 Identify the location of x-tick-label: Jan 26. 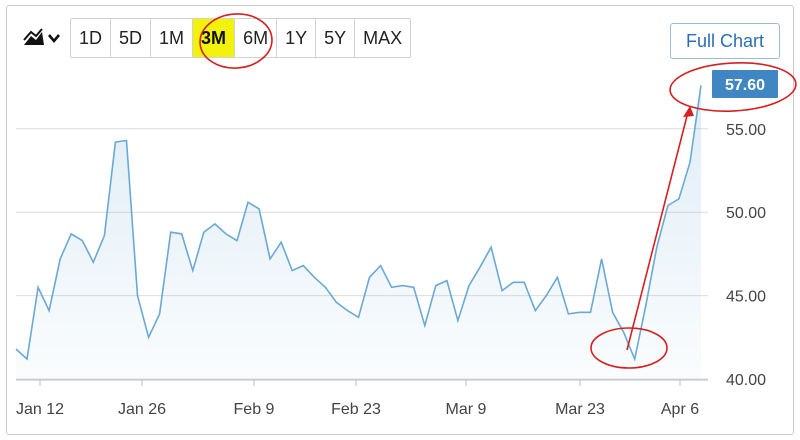
(142, 409).